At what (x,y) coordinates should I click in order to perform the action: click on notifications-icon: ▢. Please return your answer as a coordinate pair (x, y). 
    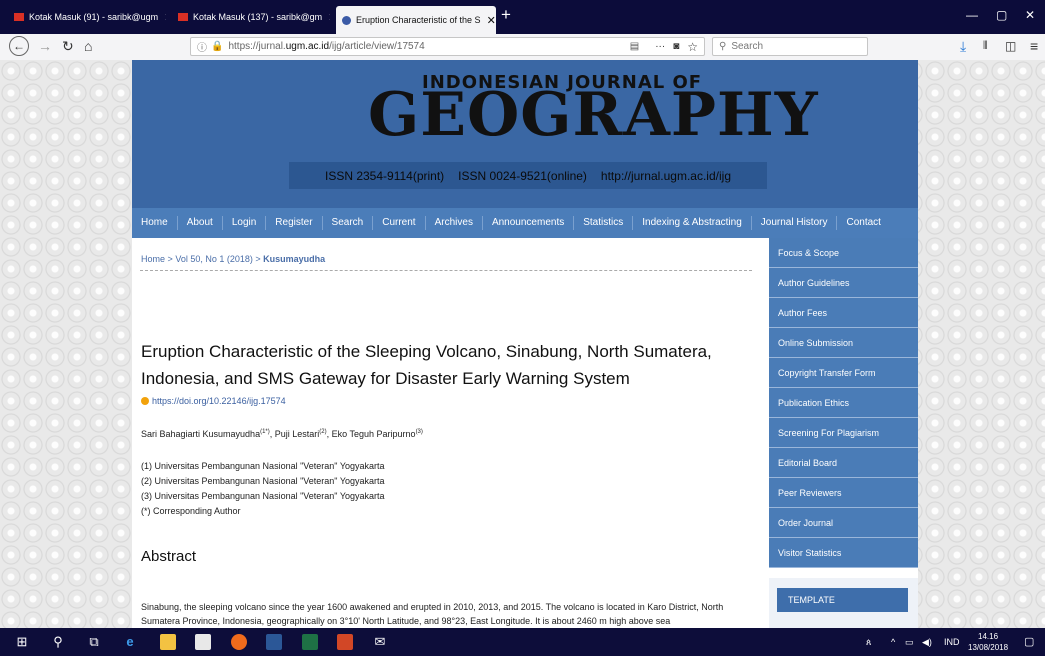
    Looking at the image, I should click on (1029, 641).